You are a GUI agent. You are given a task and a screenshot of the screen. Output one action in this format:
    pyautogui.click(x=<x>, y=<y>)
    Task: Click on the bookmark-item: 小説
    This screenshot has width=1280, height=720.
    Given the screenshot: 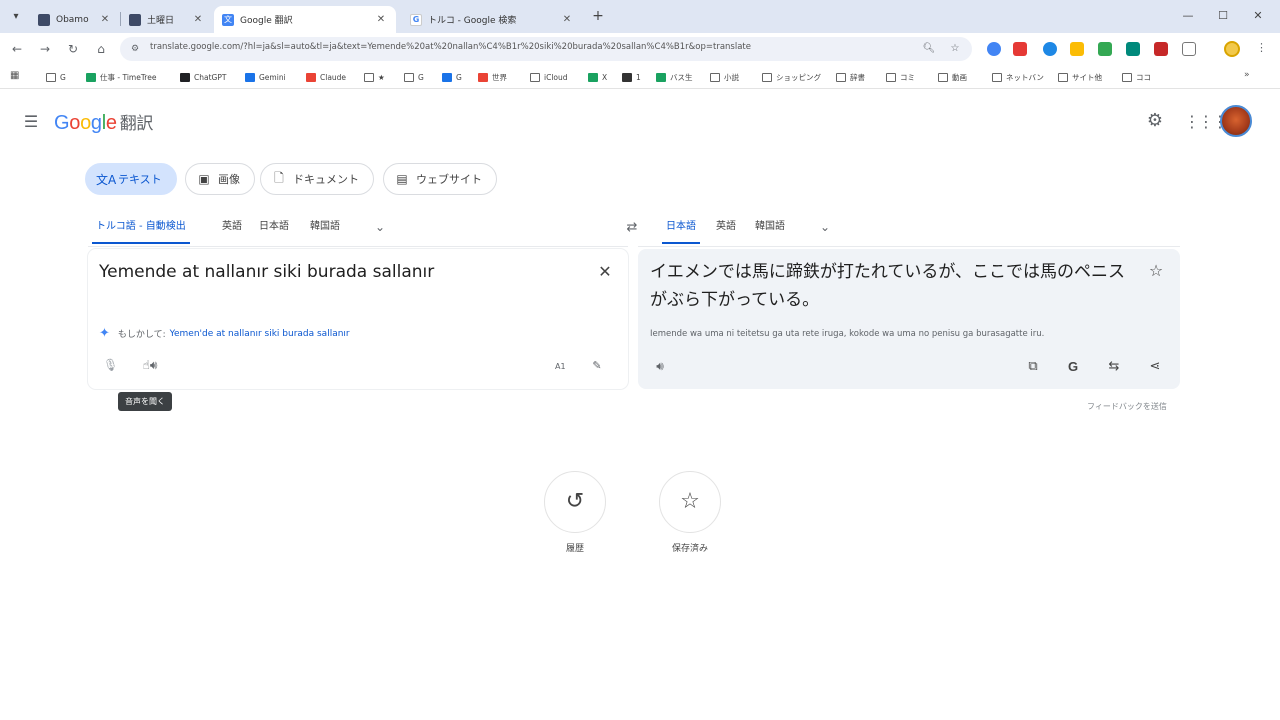 What is the action you would take?
    pyautogui.click(x=724, y=77)
    